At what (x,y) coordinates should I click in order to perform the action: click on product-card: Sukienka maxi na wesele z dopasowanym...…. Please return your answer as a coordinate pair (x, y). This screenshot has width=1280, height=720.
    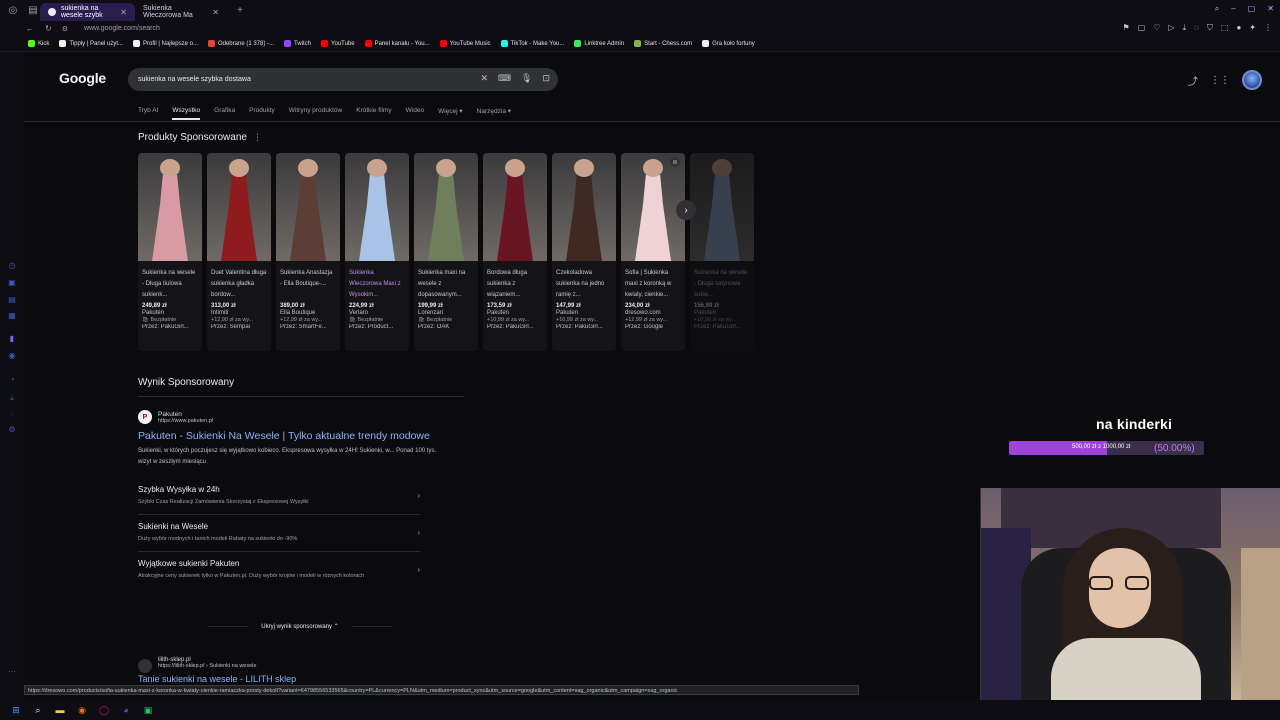
    Looking at the image, I should click on (446, 252).